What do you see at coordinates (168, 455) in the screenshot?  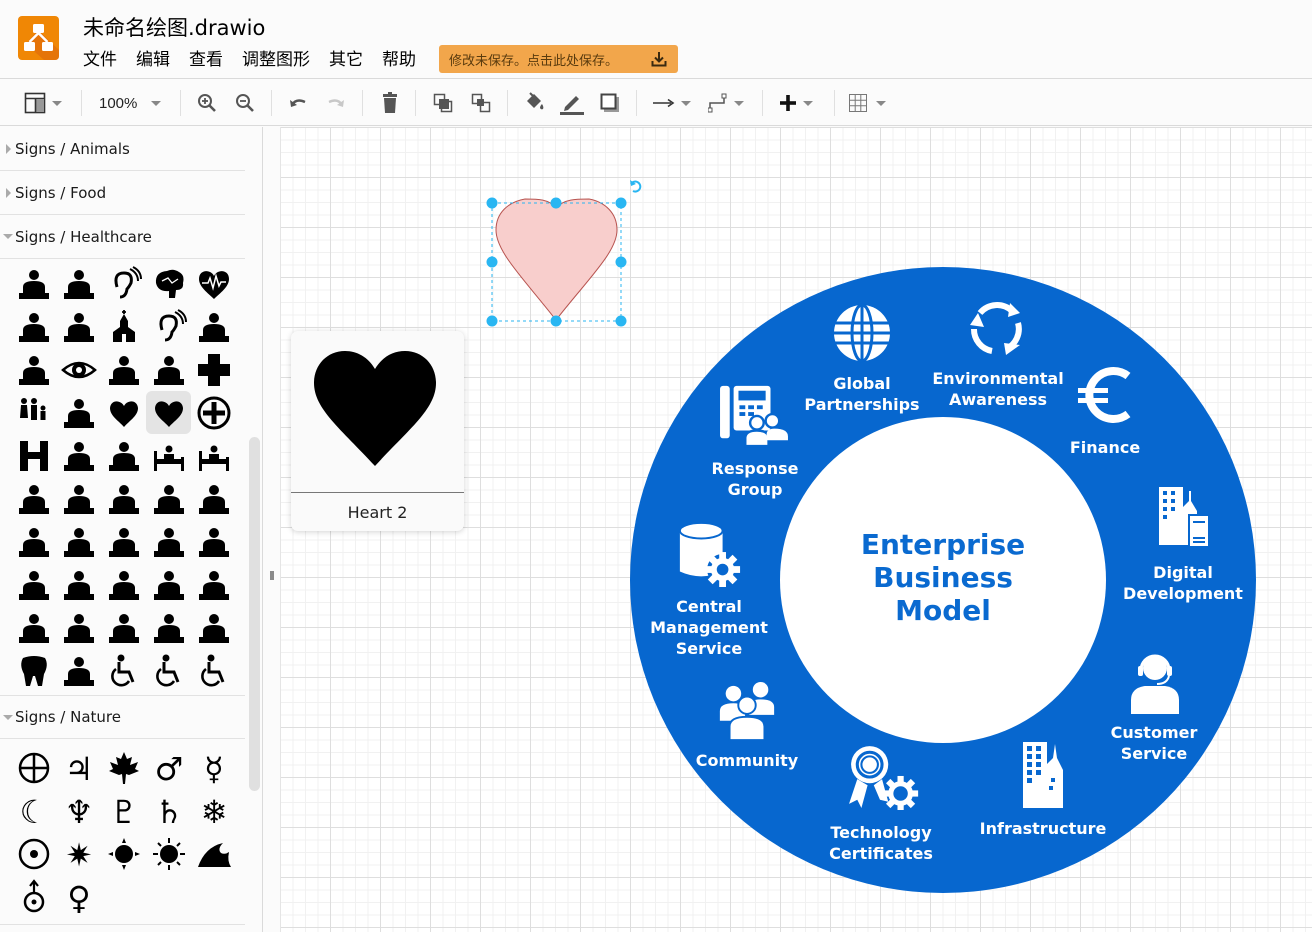 I see `shape-inpatient` at bounding box center [168, 455].